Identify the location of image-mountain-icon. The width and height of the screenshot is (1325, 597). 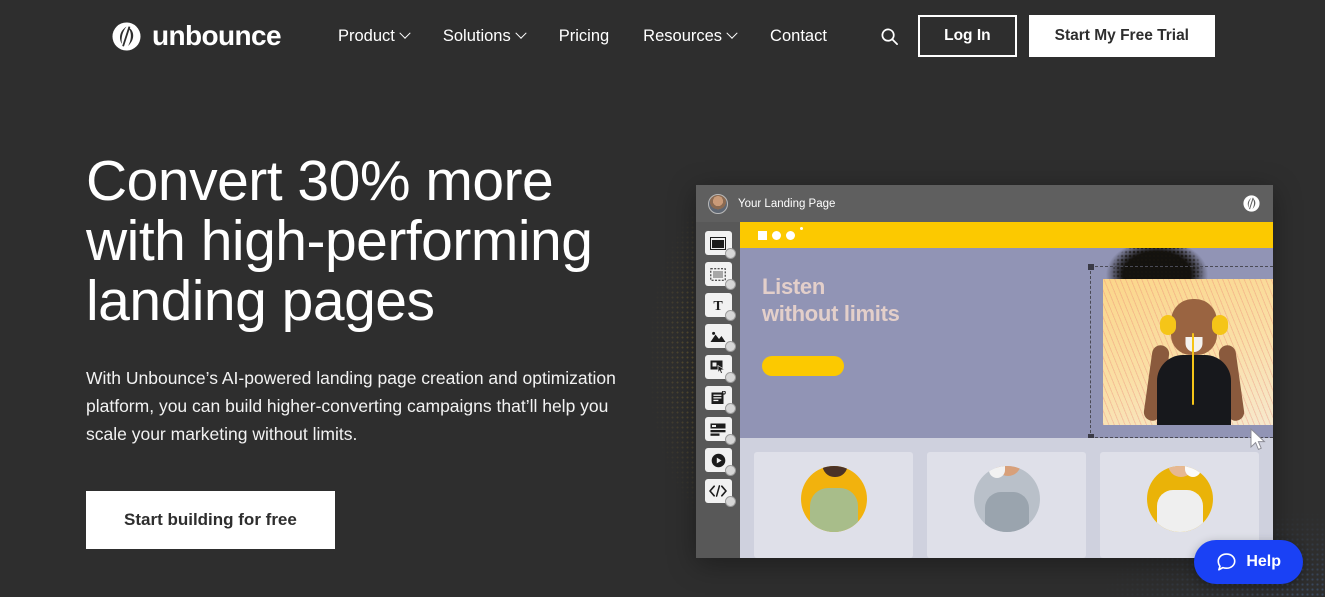
(718, 336).